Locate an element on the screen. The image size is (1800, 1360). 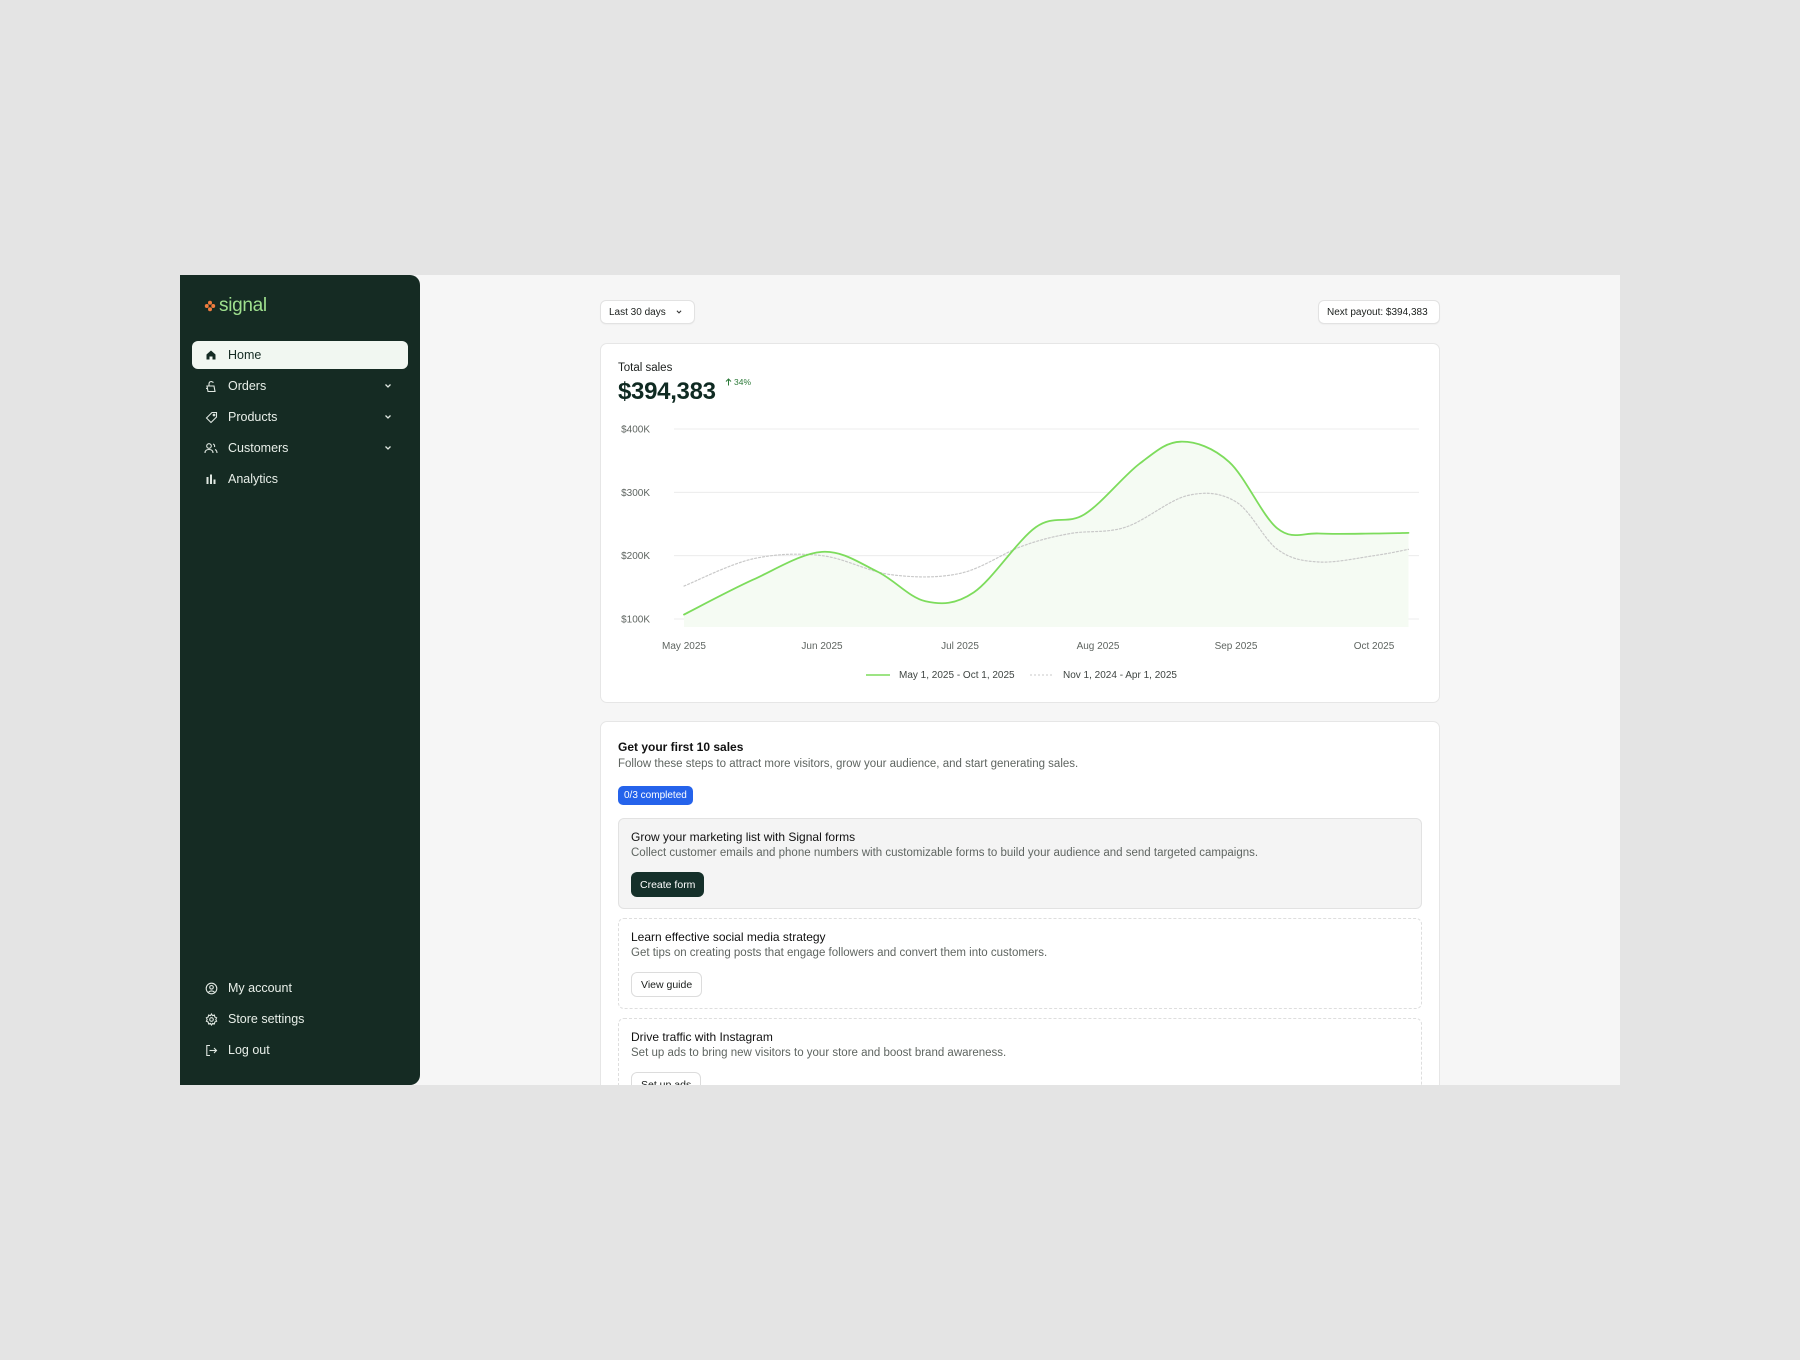
brand-logo: signal is located at coordinates (235, 306).